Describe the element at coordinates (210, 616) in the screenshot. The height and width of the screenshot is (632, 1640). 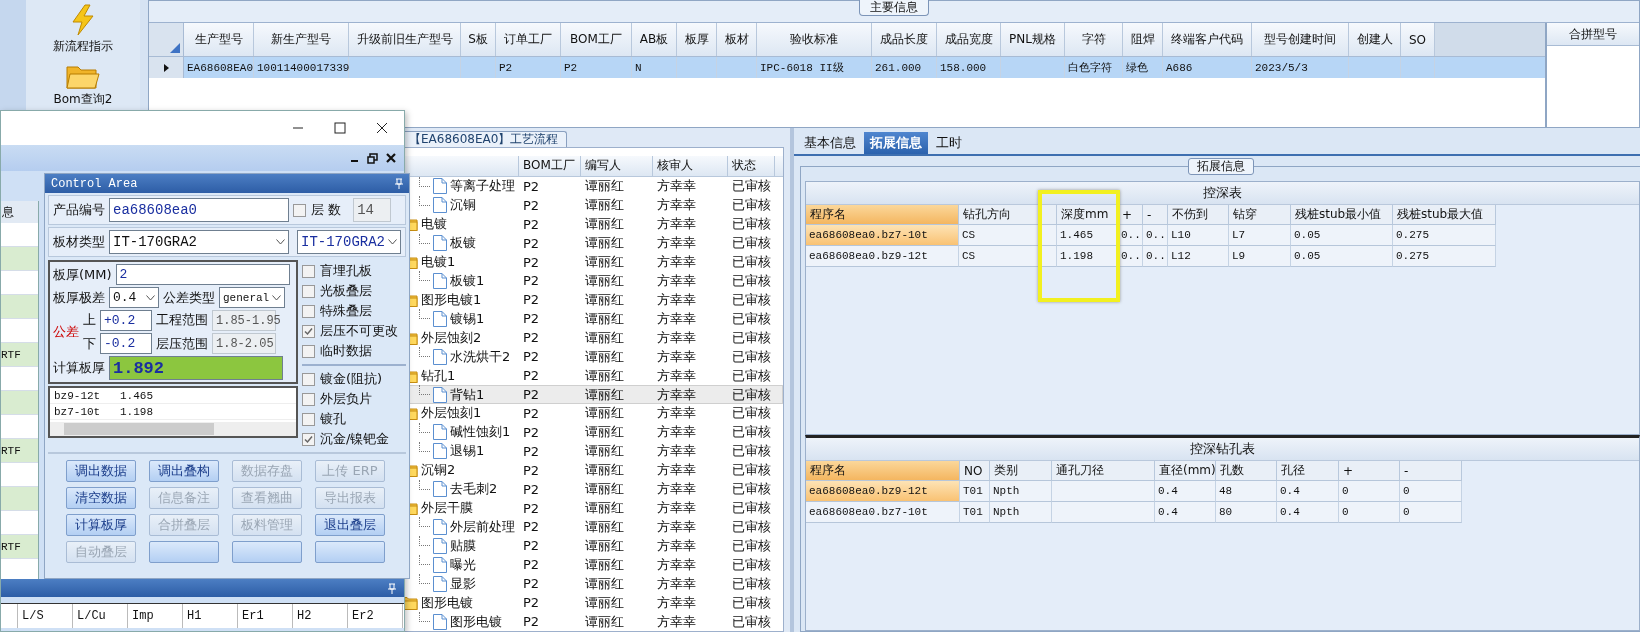
I see `column-header: H1` at that location.